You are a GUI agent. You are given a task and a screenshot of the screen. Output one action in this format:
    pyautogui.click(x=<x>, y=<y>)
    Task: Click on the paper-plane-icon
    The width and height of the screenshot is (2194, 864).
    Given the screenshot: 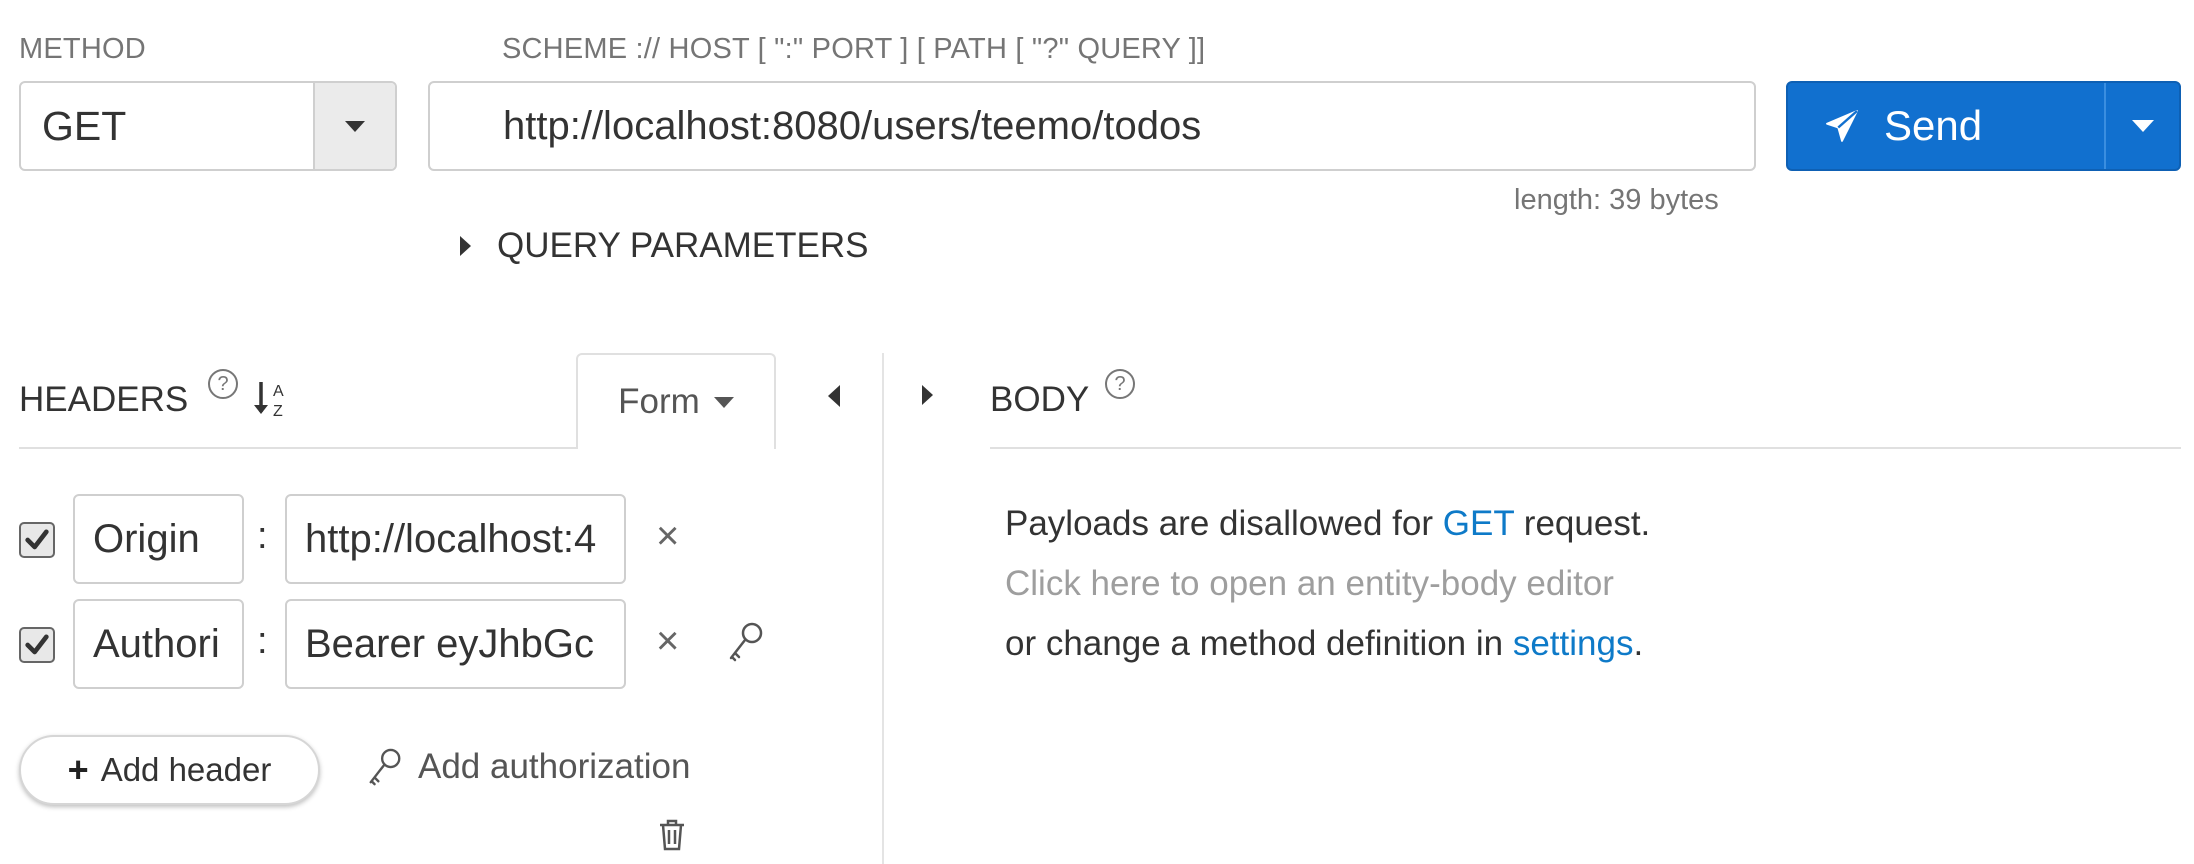 What is the action you would take?
    pyautogui.click(x=1842, y=126)
    